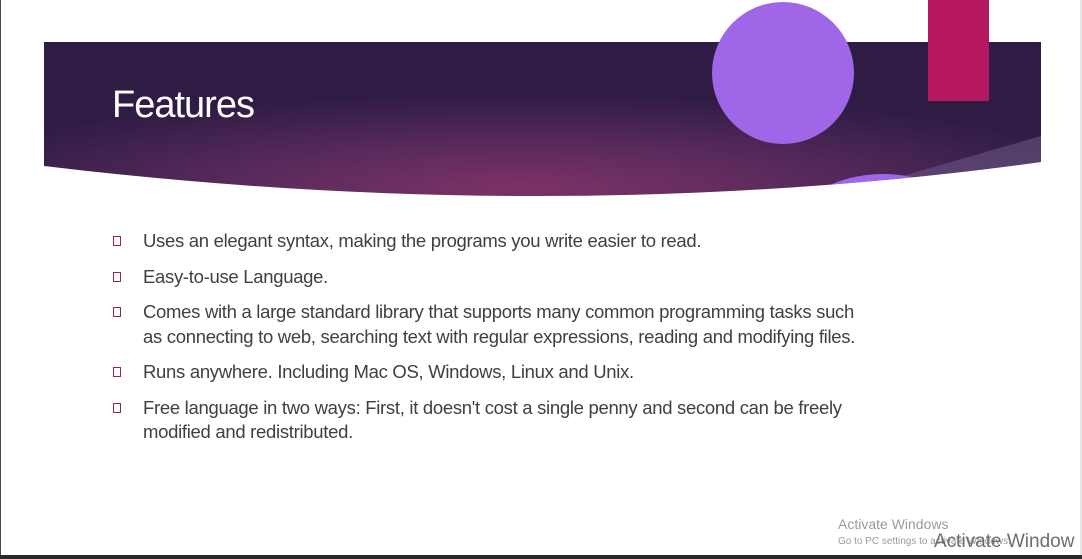  I want to click on bullet-text: Easy-to-use Language., so click(235, 276).